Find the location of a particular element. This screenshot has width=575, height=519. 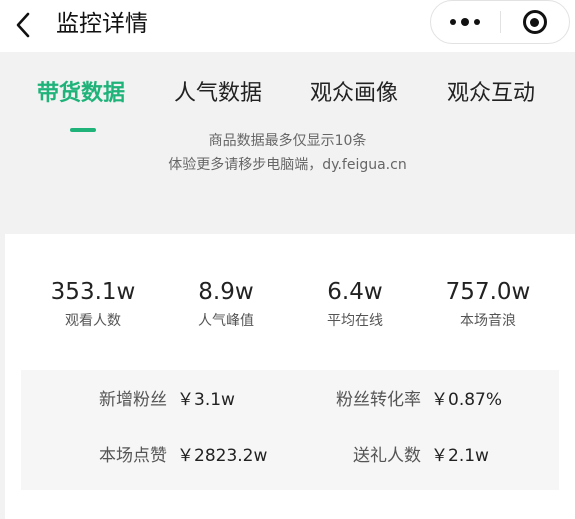

stat-label: 平均在线 is located at coordinates (355, 321).